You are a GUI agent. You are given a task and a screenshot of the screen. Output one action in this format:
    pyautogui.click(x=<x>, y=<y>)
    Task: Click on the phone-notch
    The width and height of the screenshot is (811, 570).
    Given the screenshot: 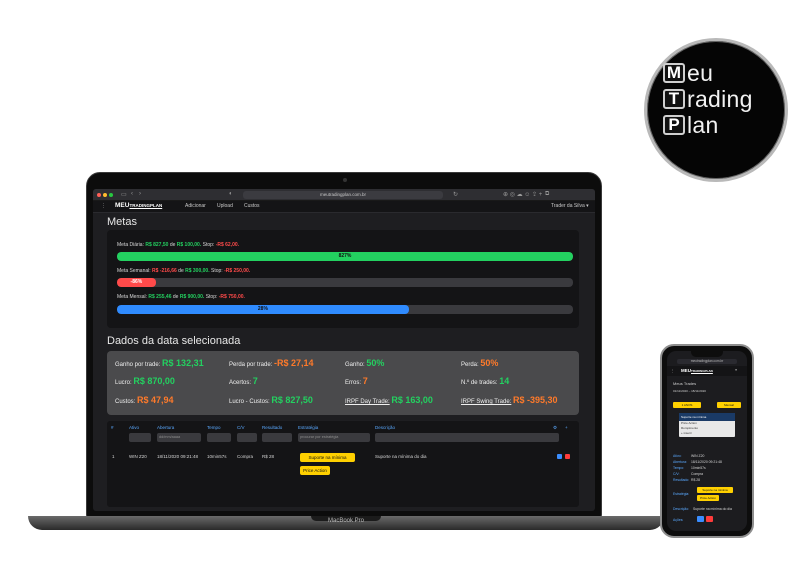 What is the action you would take?
    pyautogui.click(x=707, y=354)
    